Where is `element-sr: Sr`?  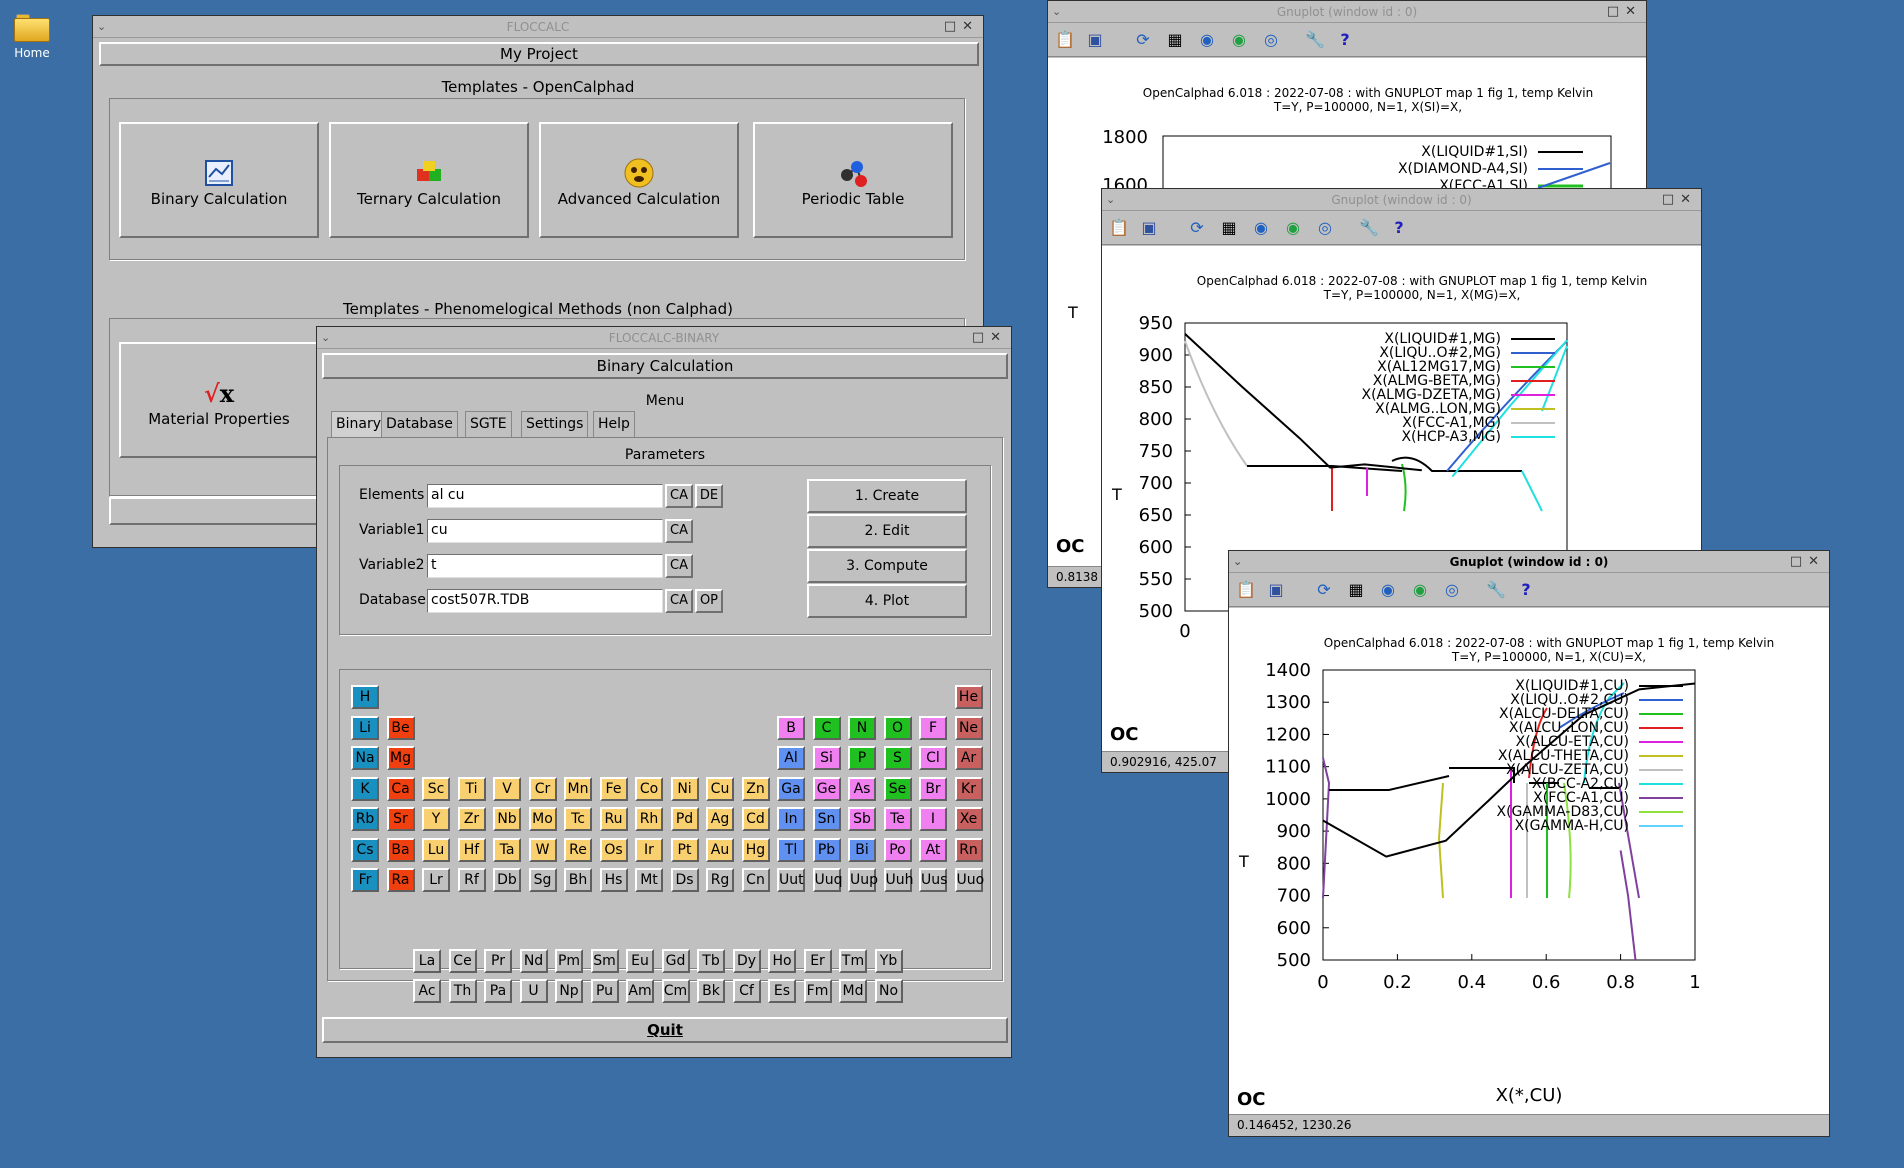
element-sr: Sr is located at coordinates (400, 819).